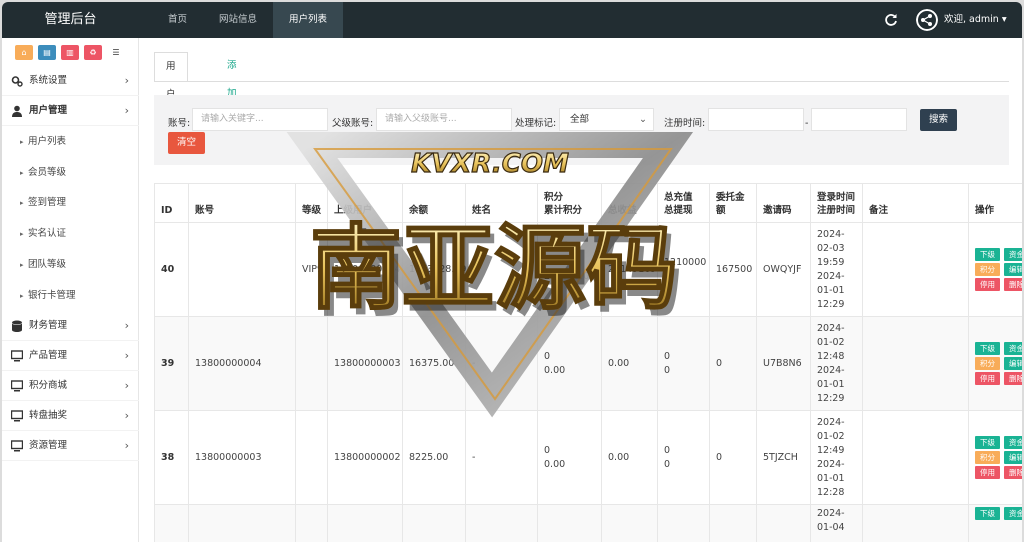  I want to click on sidebar-item-label: 系统设置, so click(48, 81).